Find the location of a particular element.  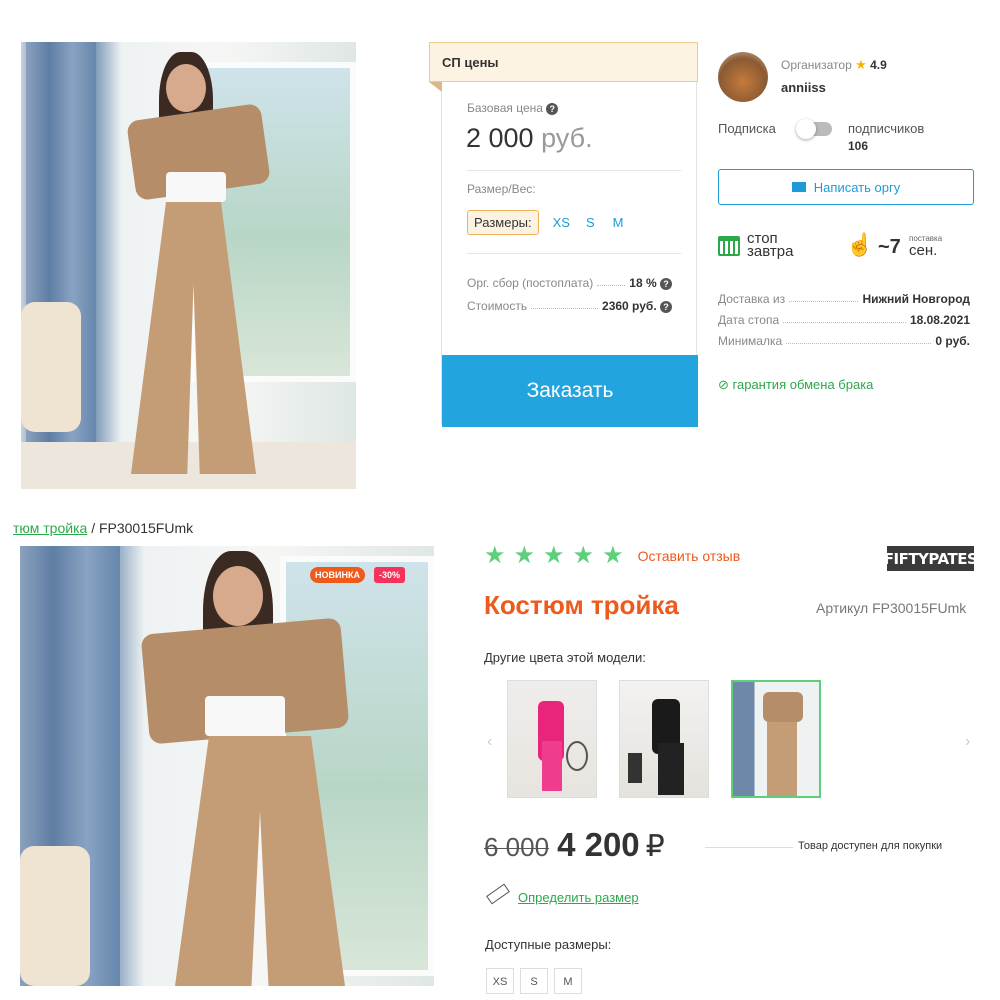

breadcrumb-link: тюм тройка is located at coordinates (50, 528).